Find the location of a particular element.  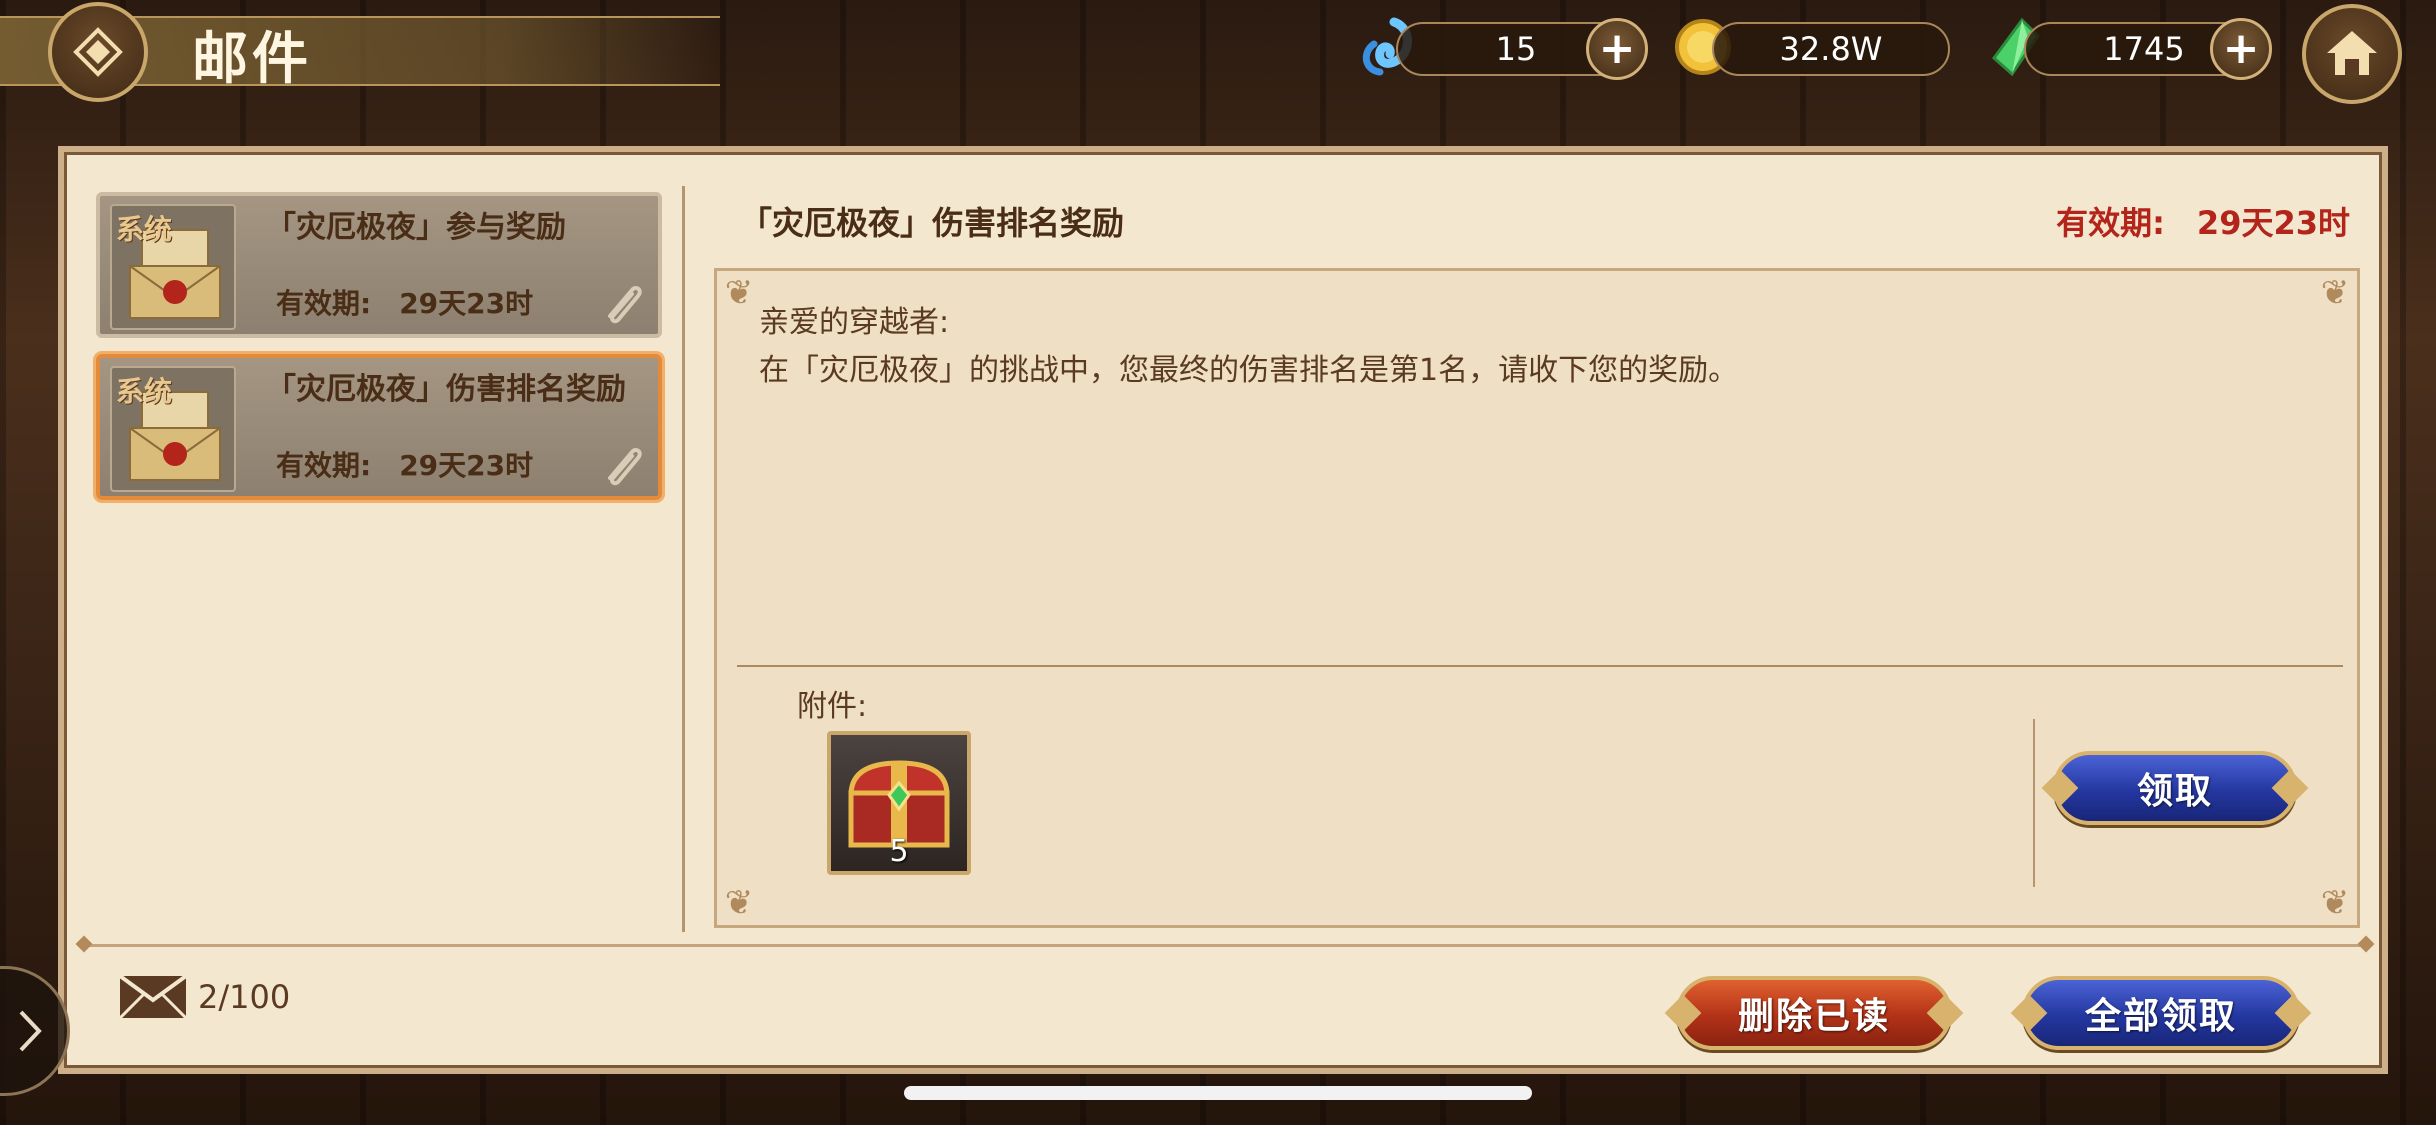

attachment-label: 附件: is located at coordinates (832, 706).